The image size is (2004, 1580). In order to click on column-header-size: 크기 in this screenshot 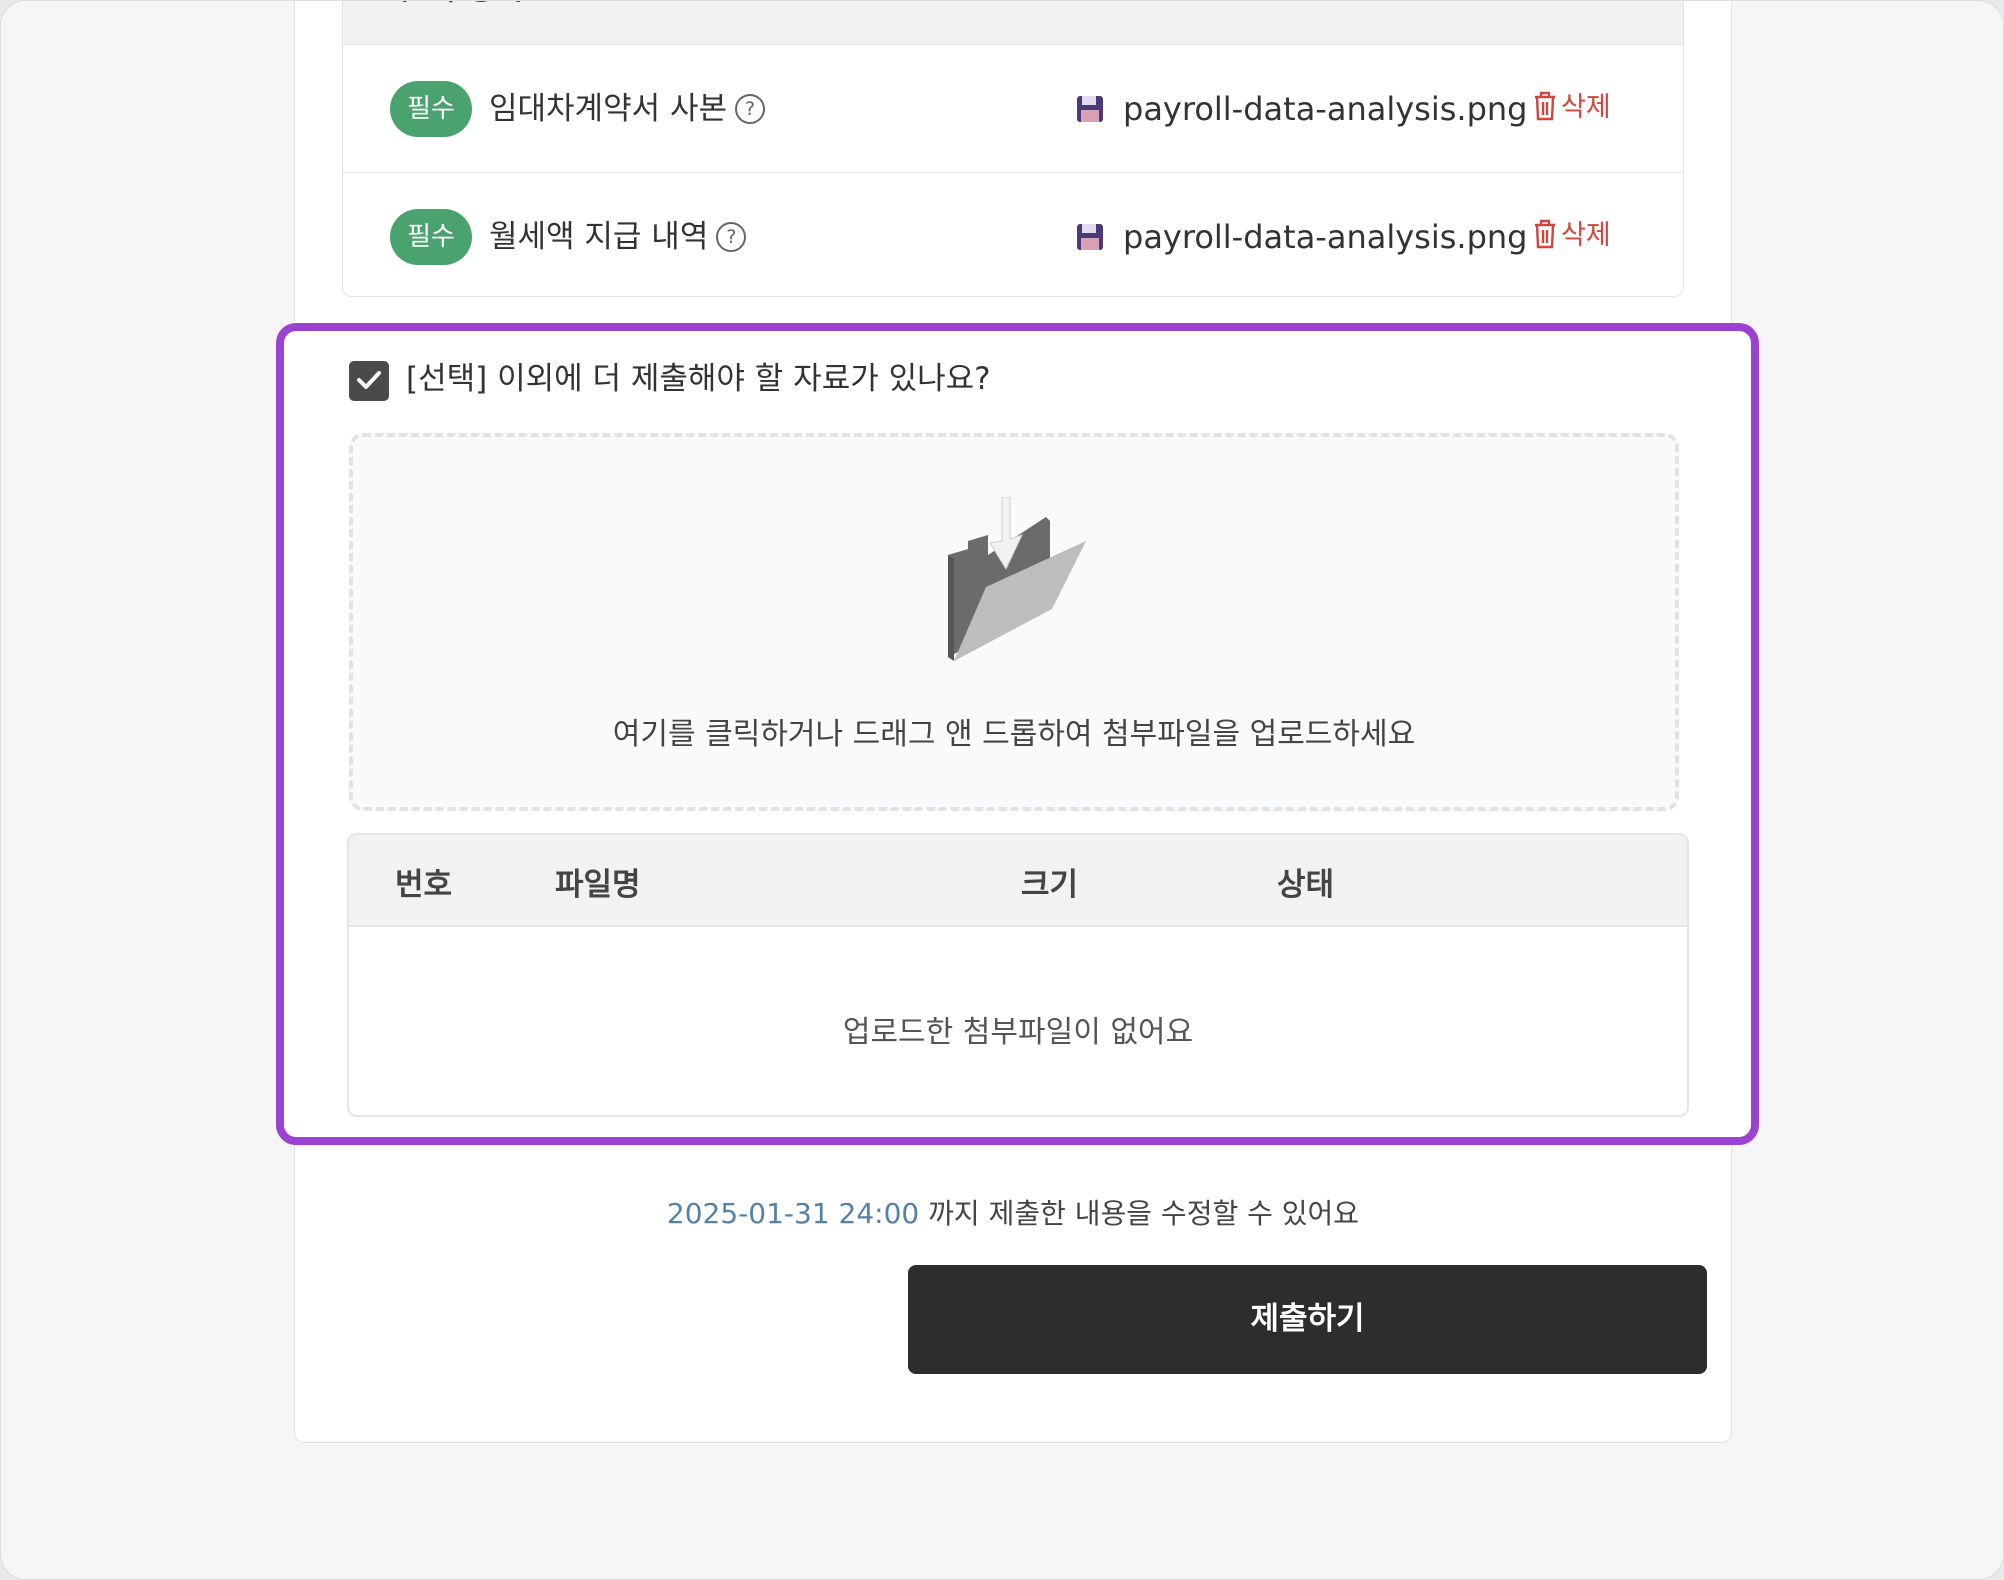, I will do `click(1050, 885)`.